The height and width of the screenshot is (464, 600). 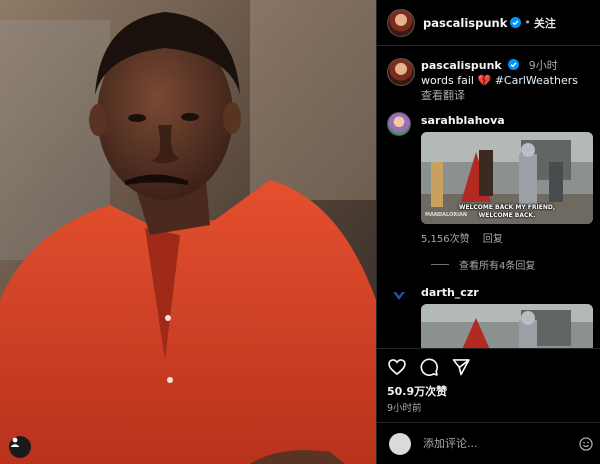 I want to click on comment-bubble-icon, so click(x=429, y=367).